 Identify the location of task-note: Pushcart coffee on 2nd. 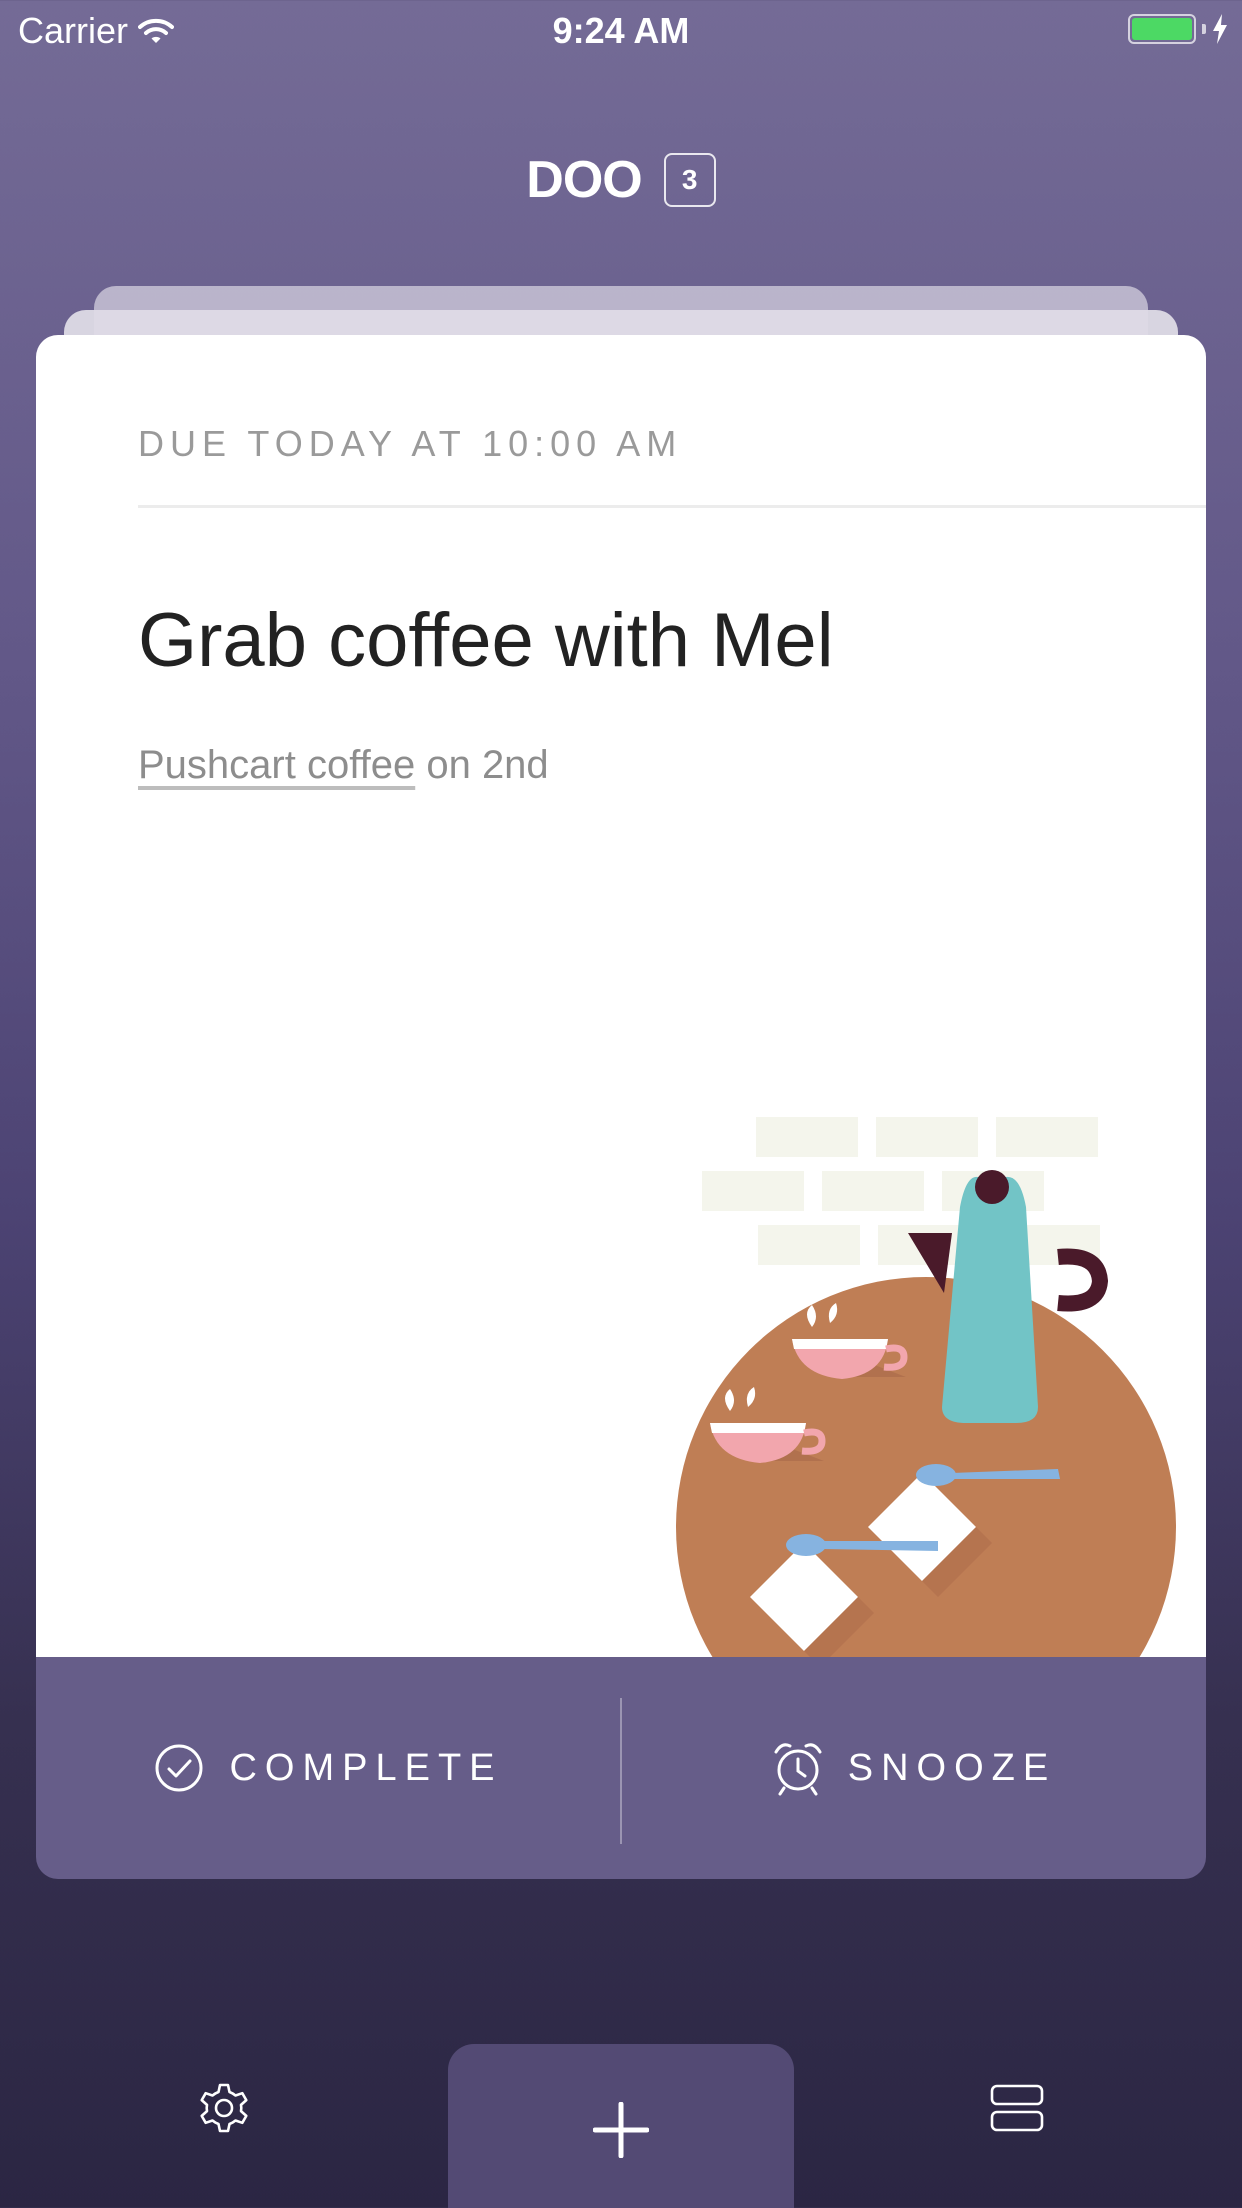
(343, 765).